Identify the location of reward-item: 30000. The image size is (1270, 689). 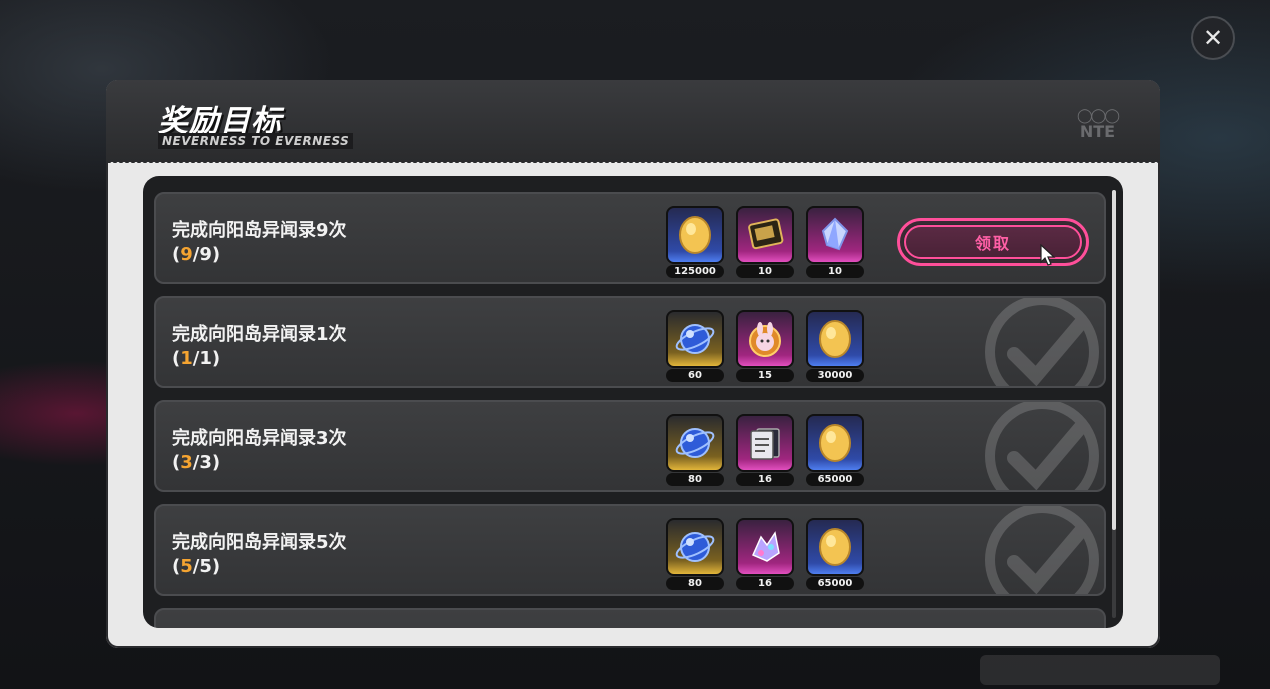
(835, 346).